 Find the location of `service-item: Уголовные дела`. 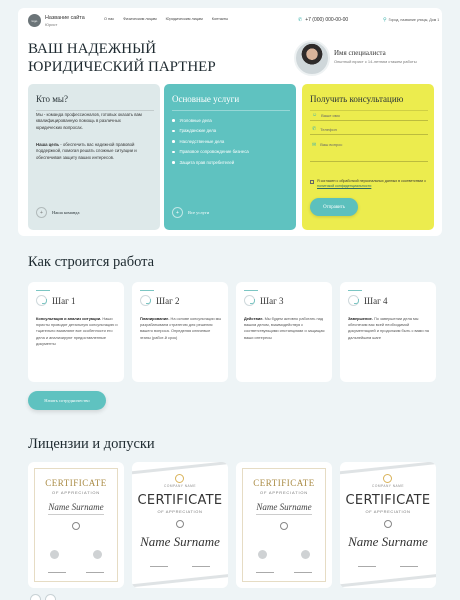

service-item: Уголовные дела is located at coordinates (210, 120).